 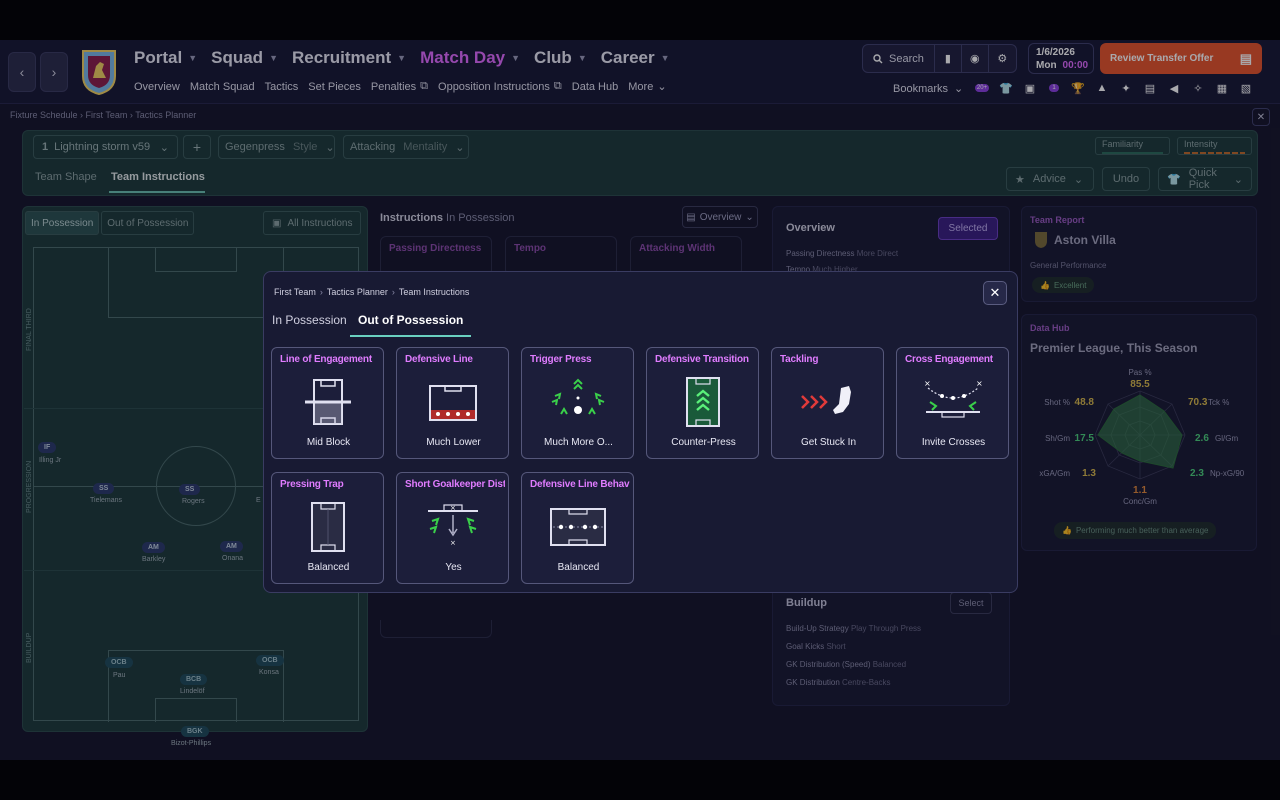 I want to click on tab-out-of-possession: Out of Possession, so click(x=411, y=325).